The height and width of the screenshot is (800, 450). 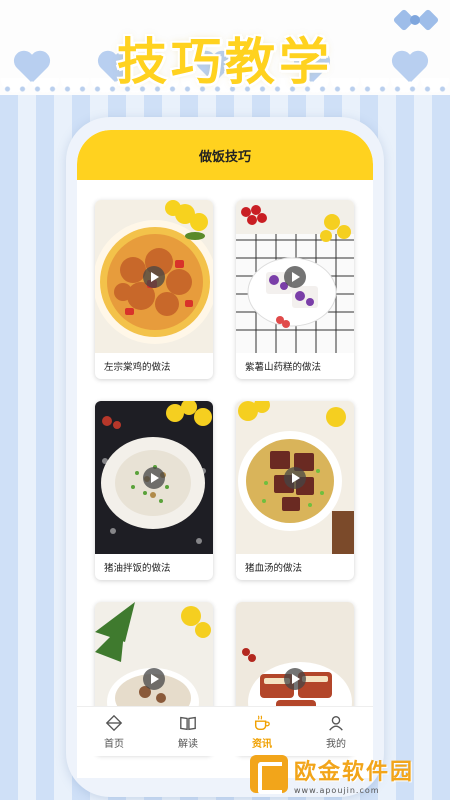 I want to click on video-card: 猪血汤的做法, so click(x=295, y=490).